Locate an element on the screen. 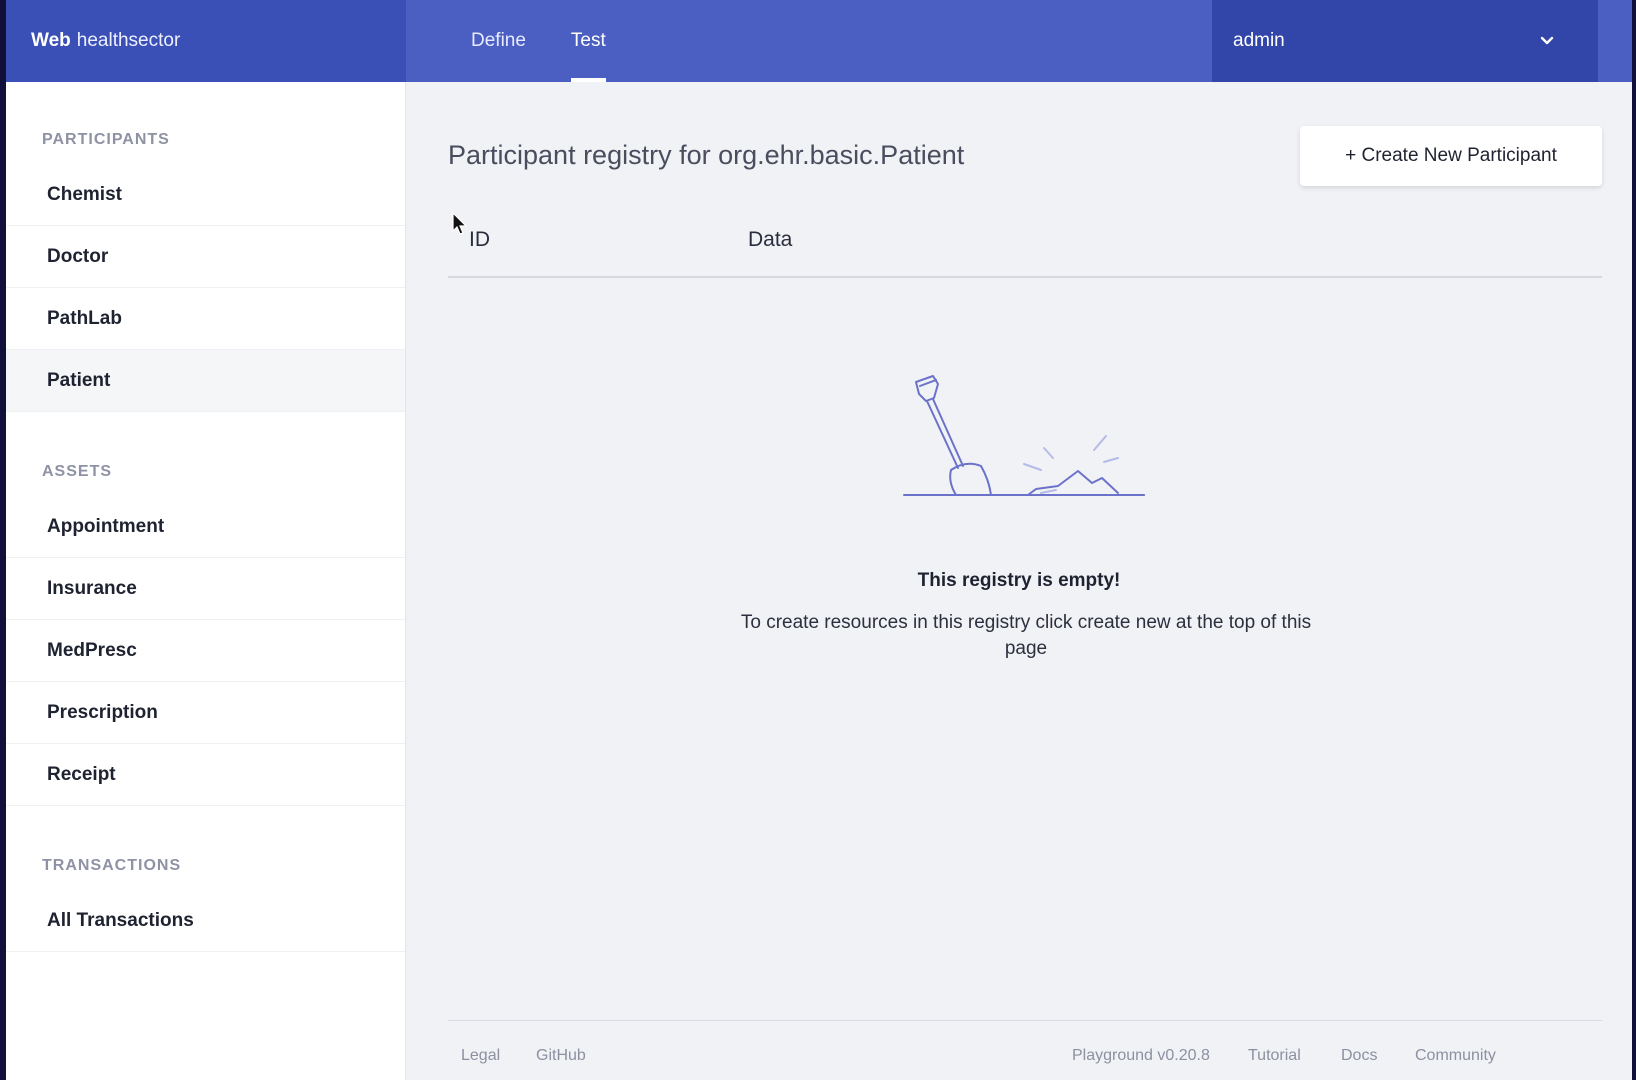 The height and width of the screenshot is (1080, 1636). footer-link-docs: Docs is located at coordinates (1359, 1056).